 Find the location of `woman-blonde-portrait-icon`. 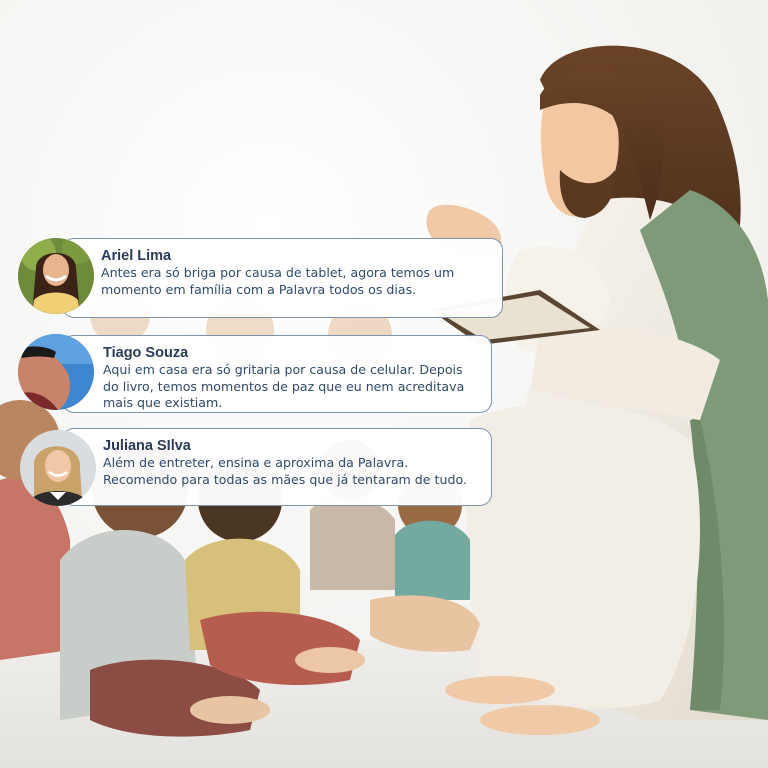

woman-blonde-portrait-icon is located at coordinates (58, 468).